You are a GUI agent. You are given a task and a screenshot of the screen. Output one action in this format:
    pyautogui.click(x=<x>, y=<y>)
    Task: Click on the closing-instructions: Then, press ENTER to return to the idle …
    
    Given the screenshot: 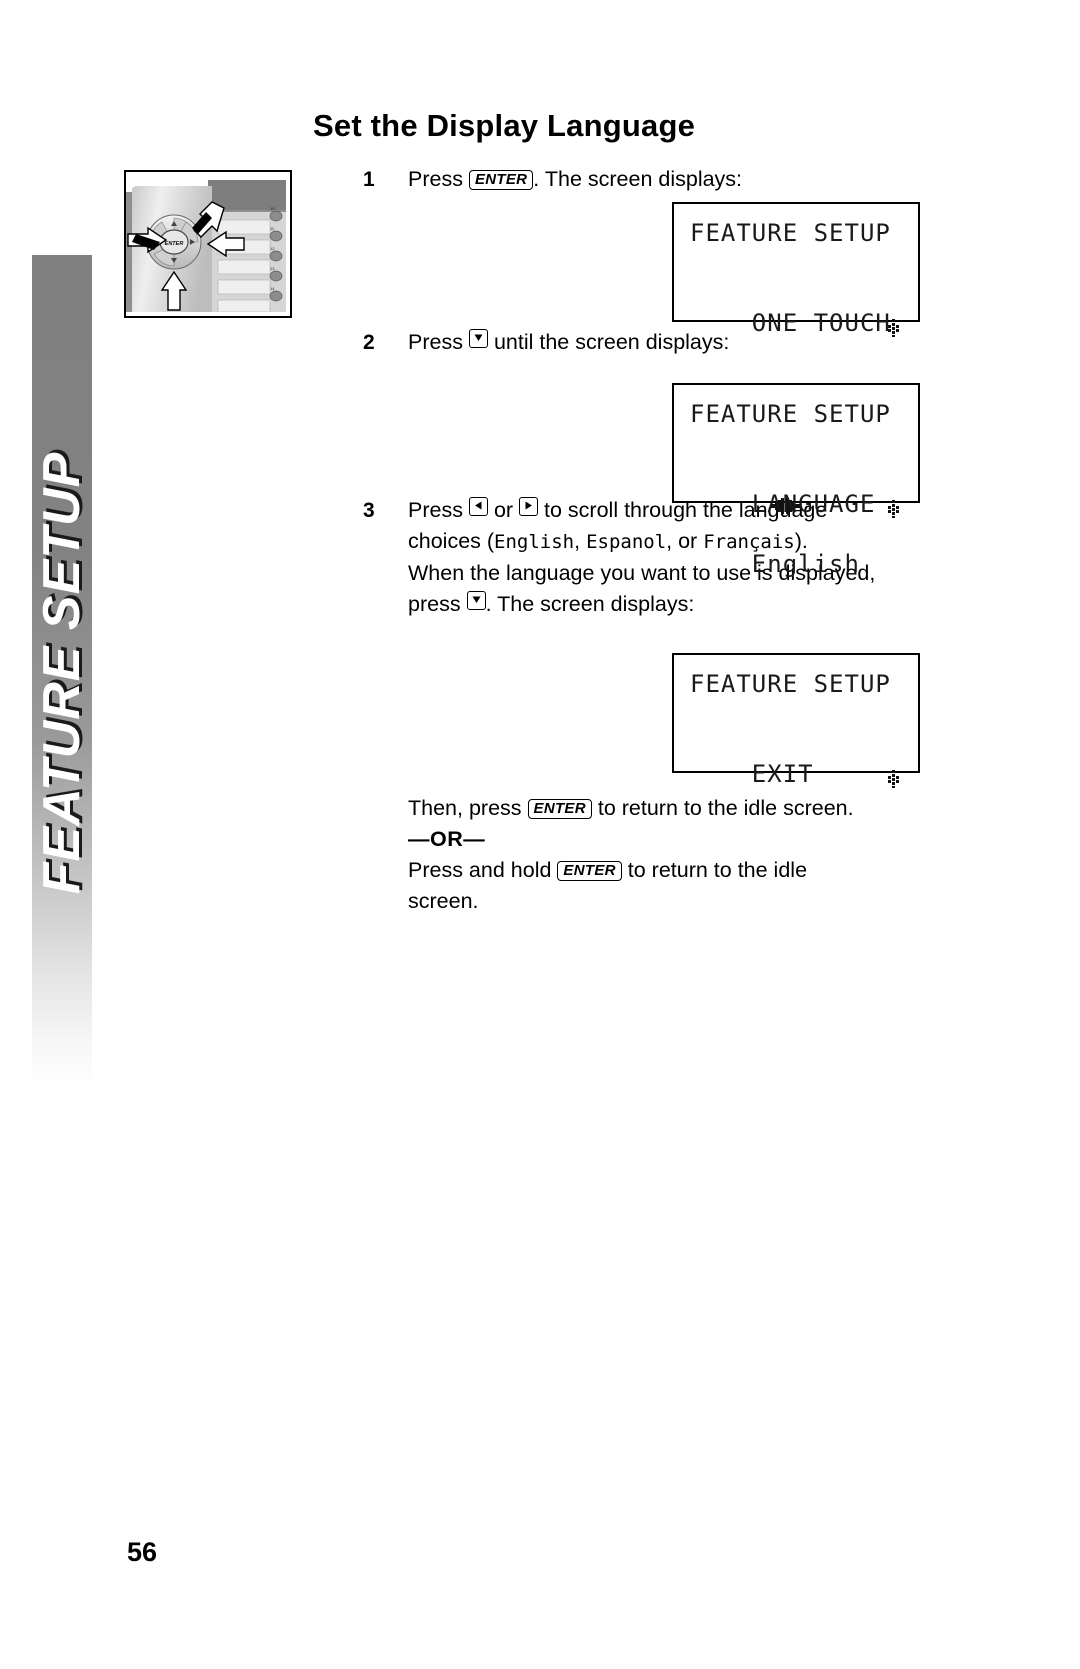 What is the action you would take?
    pyautogui.click(x=668, y=855)
    